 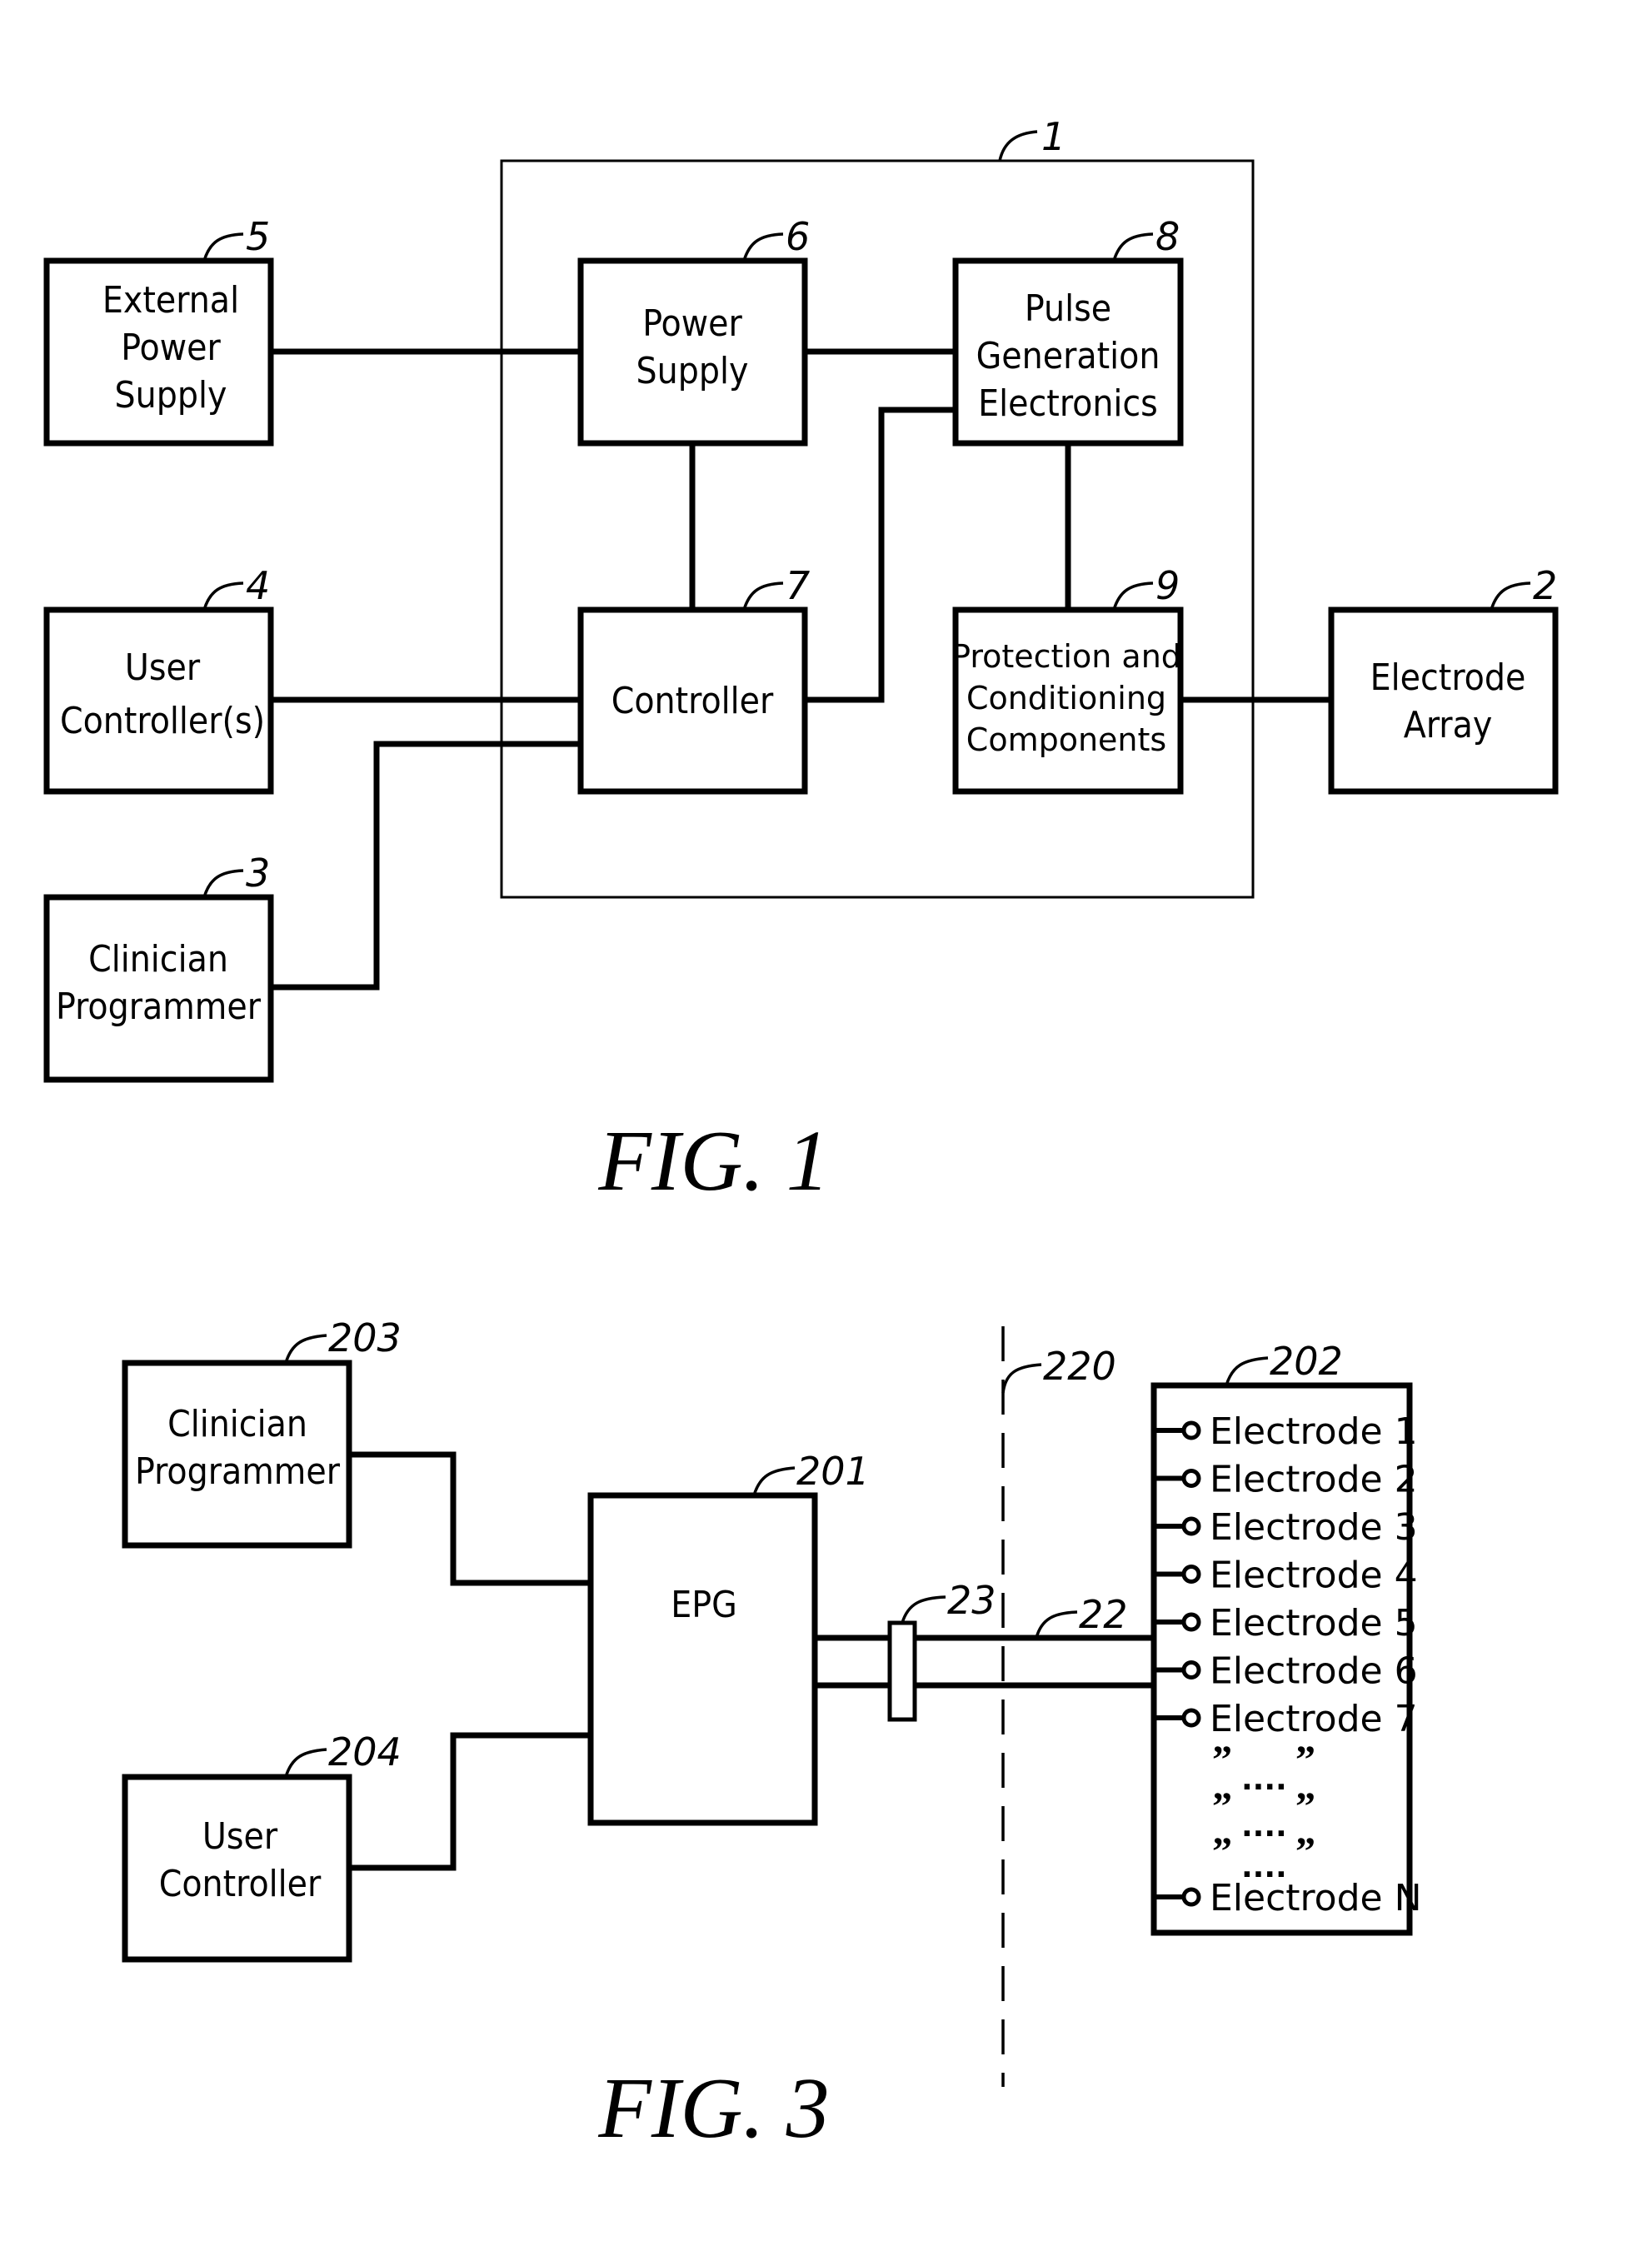 What do you see at coordinates (258, 585) in the screenshot?
I see `ref-4: 4` at bounding box center [258, 585].